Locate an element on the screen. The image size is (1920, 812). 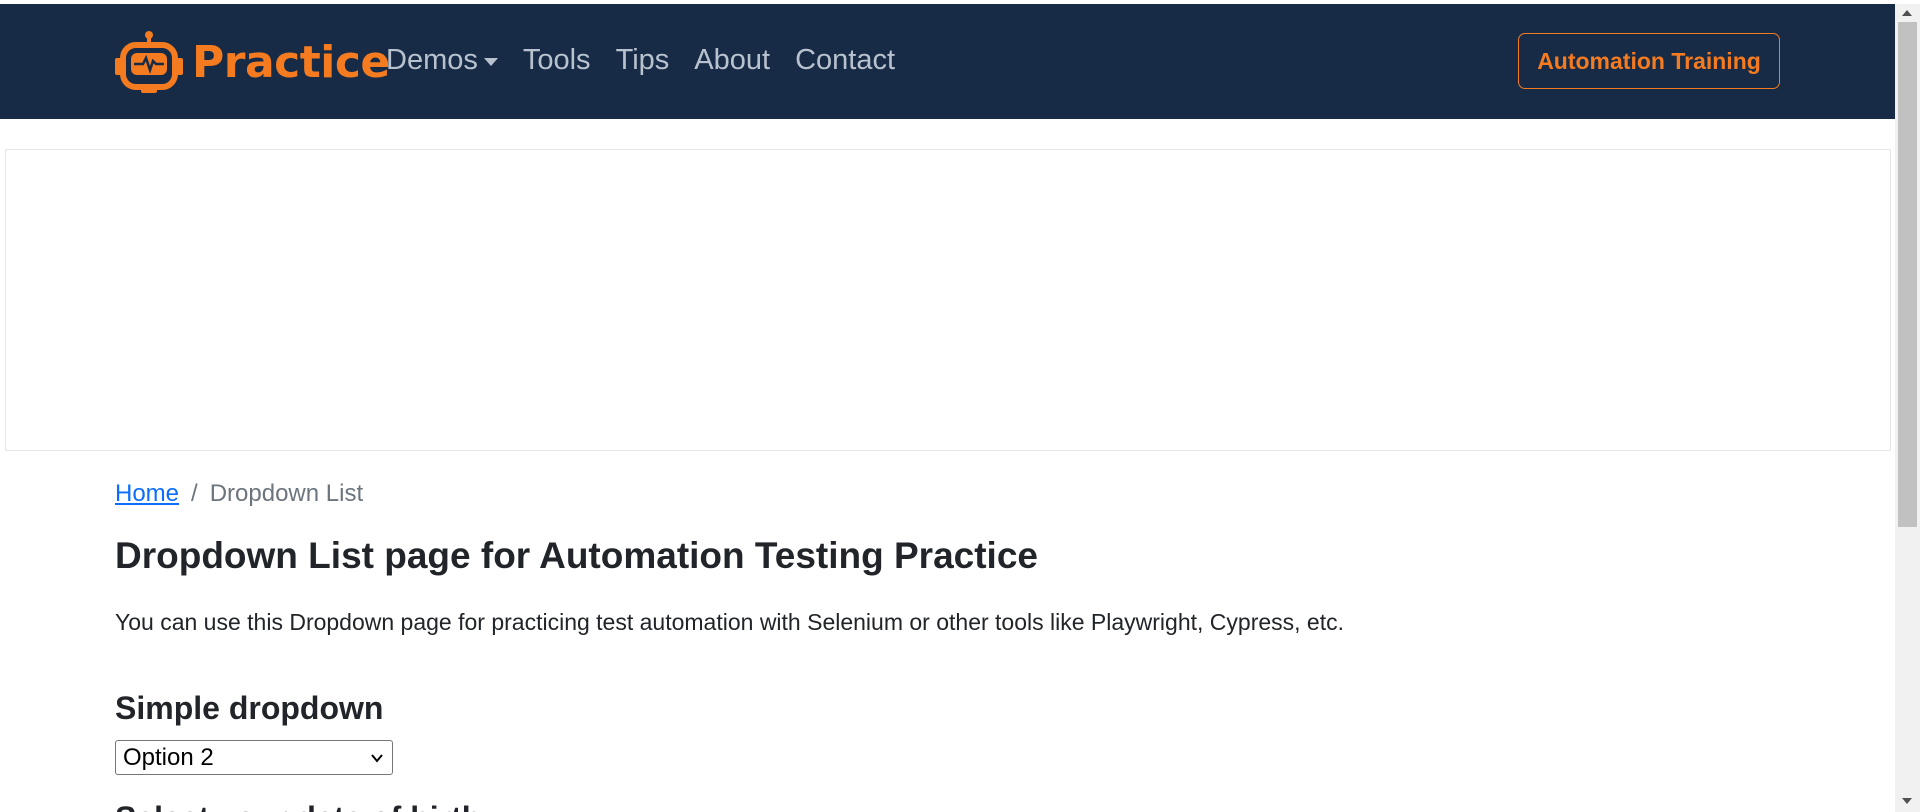
simple-dropdown-heading: Simple dropdown is located at coordinates (249, 708).